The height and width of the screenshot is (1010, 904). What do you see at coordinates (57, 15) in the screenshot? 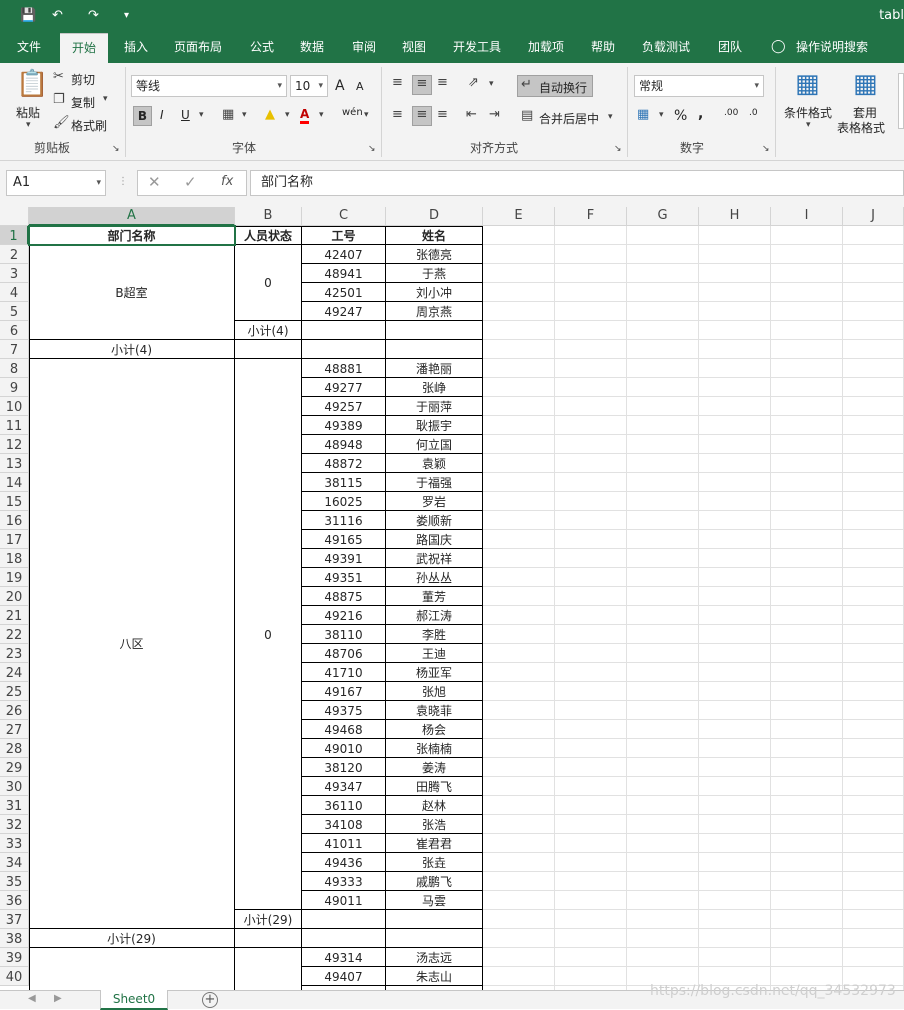
I see `undo-icon: ↶` at bounding box center [57, 15].